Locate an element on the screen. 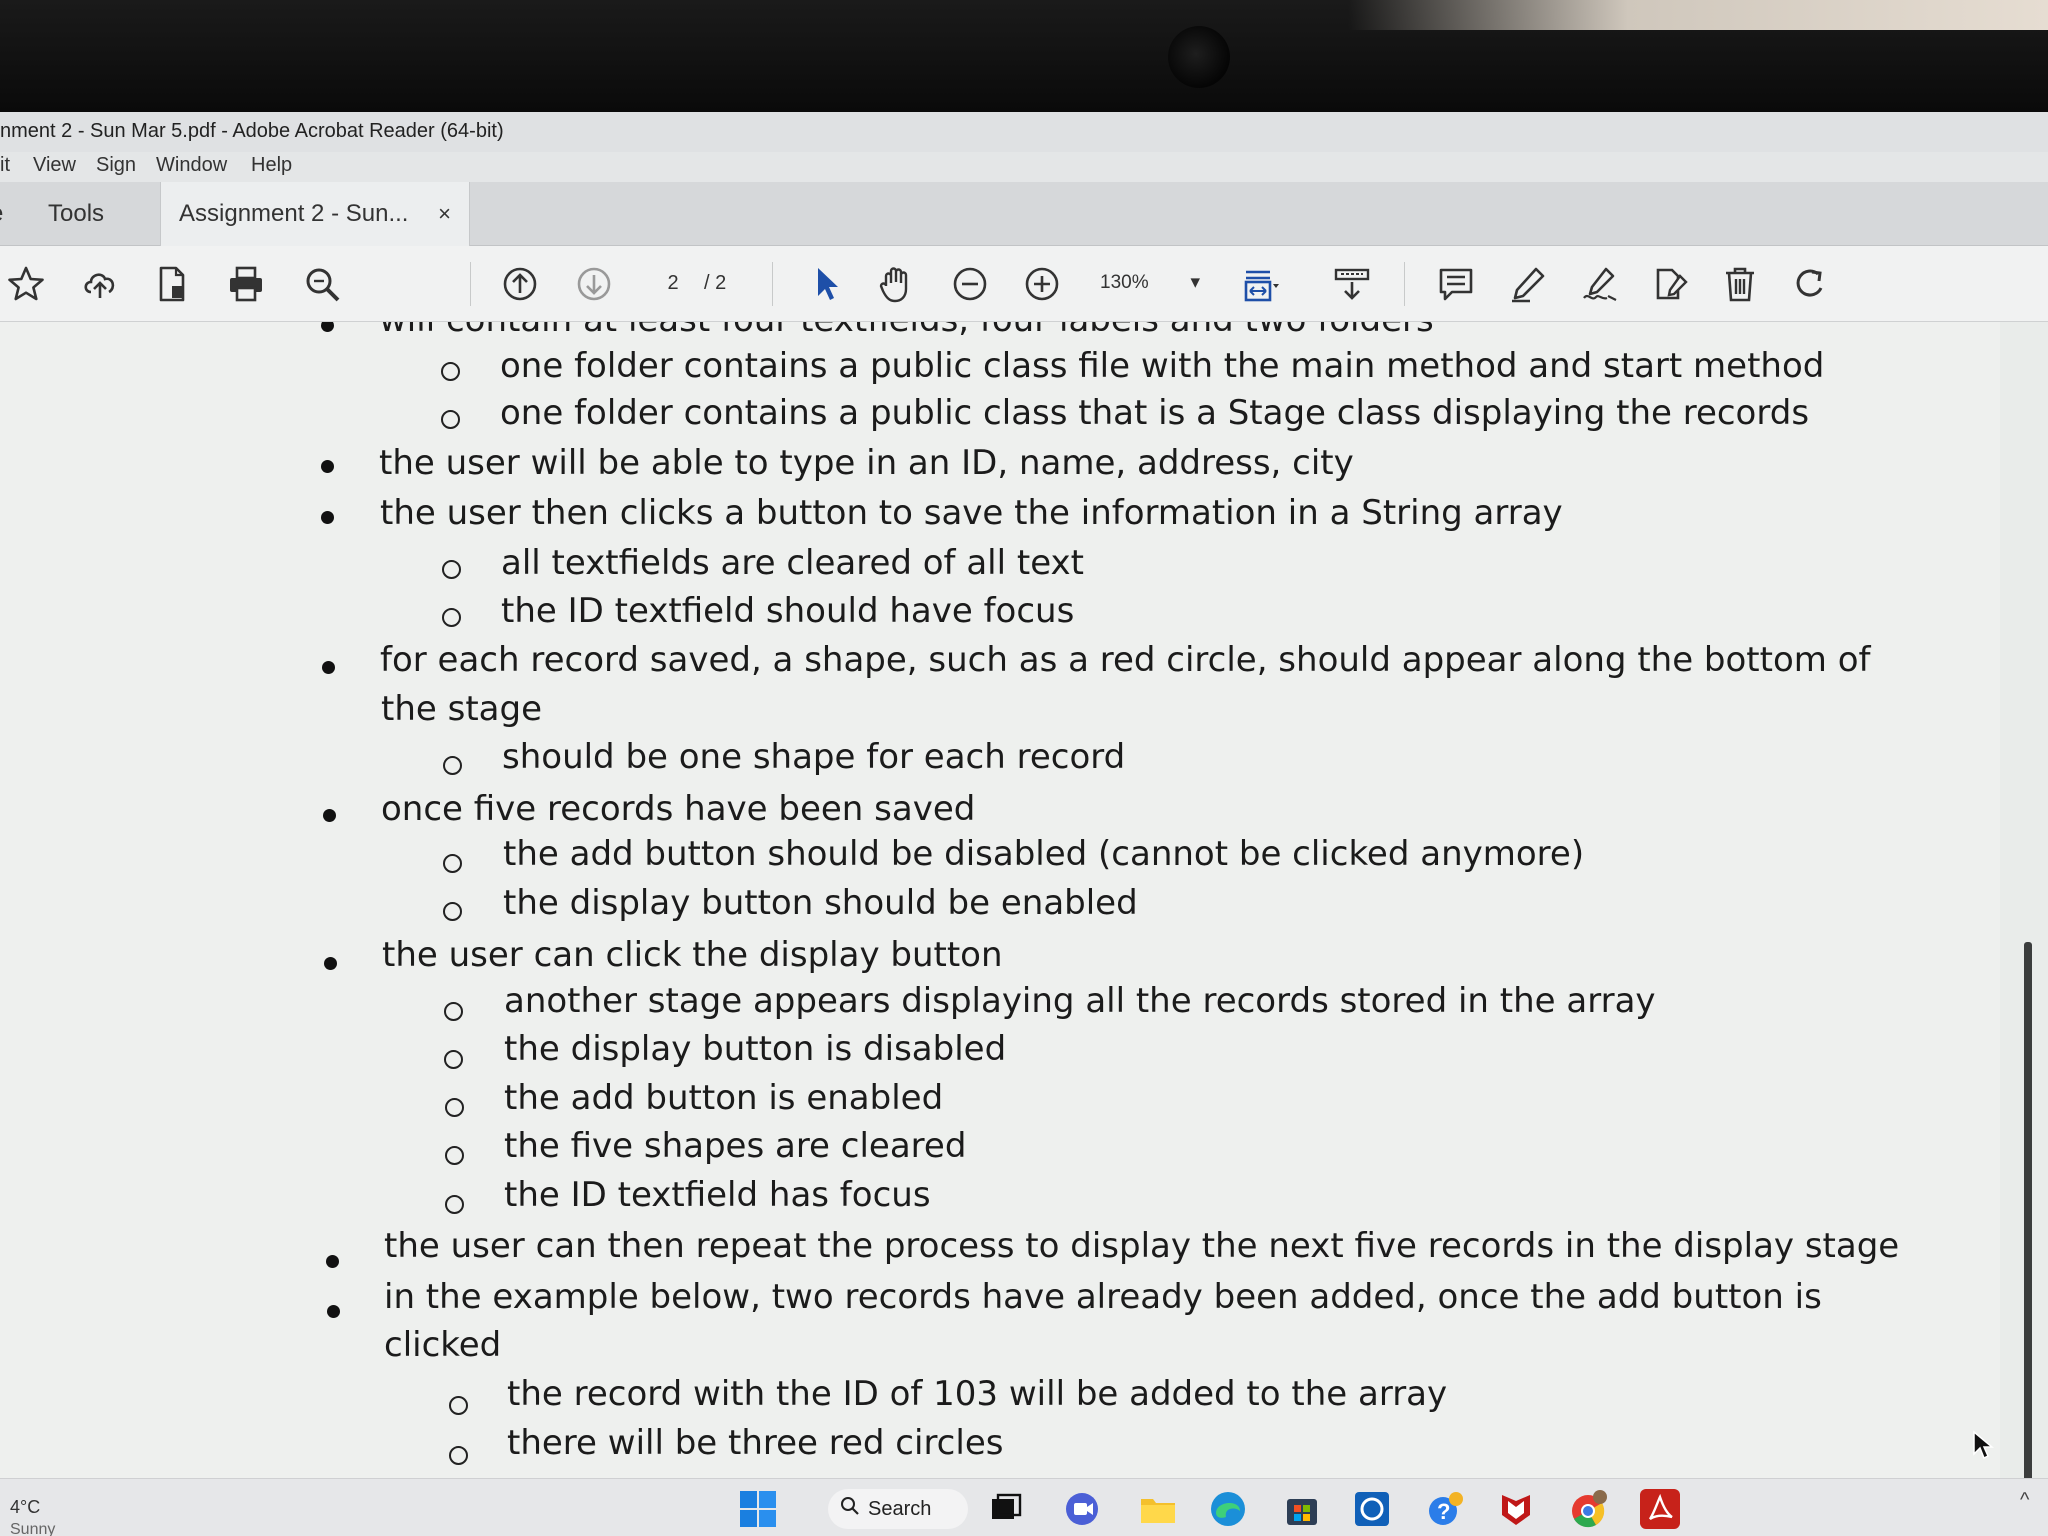 Image resolution: width=2048 pixels, height=1536 pixels. star-icon is located at coordinates (26, 284).